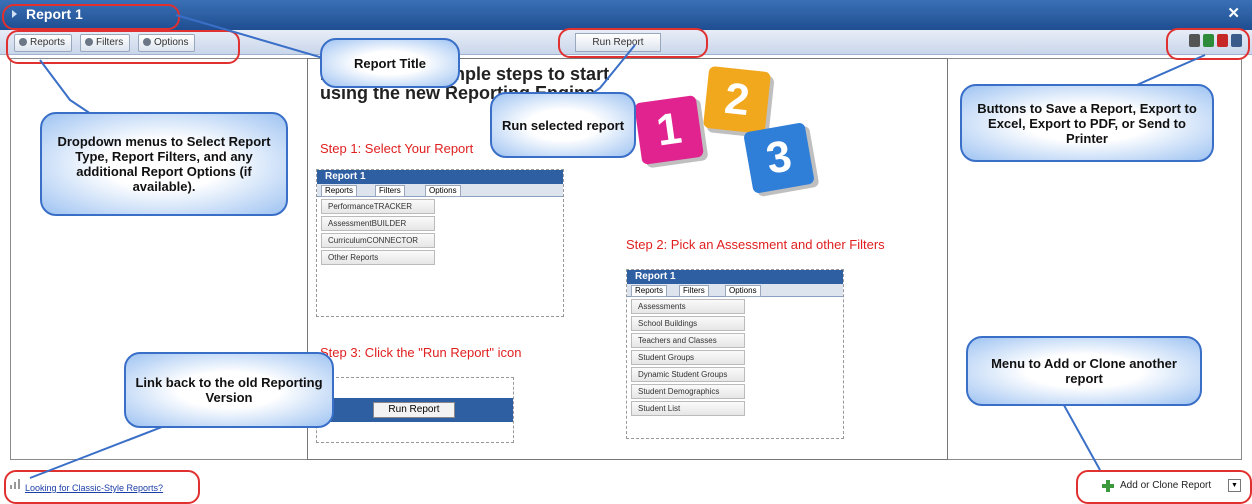 The image size is (1252, 504). Describe the element at coordinates (1108, 486) in the screenshot. I see `add-icon` at that location.